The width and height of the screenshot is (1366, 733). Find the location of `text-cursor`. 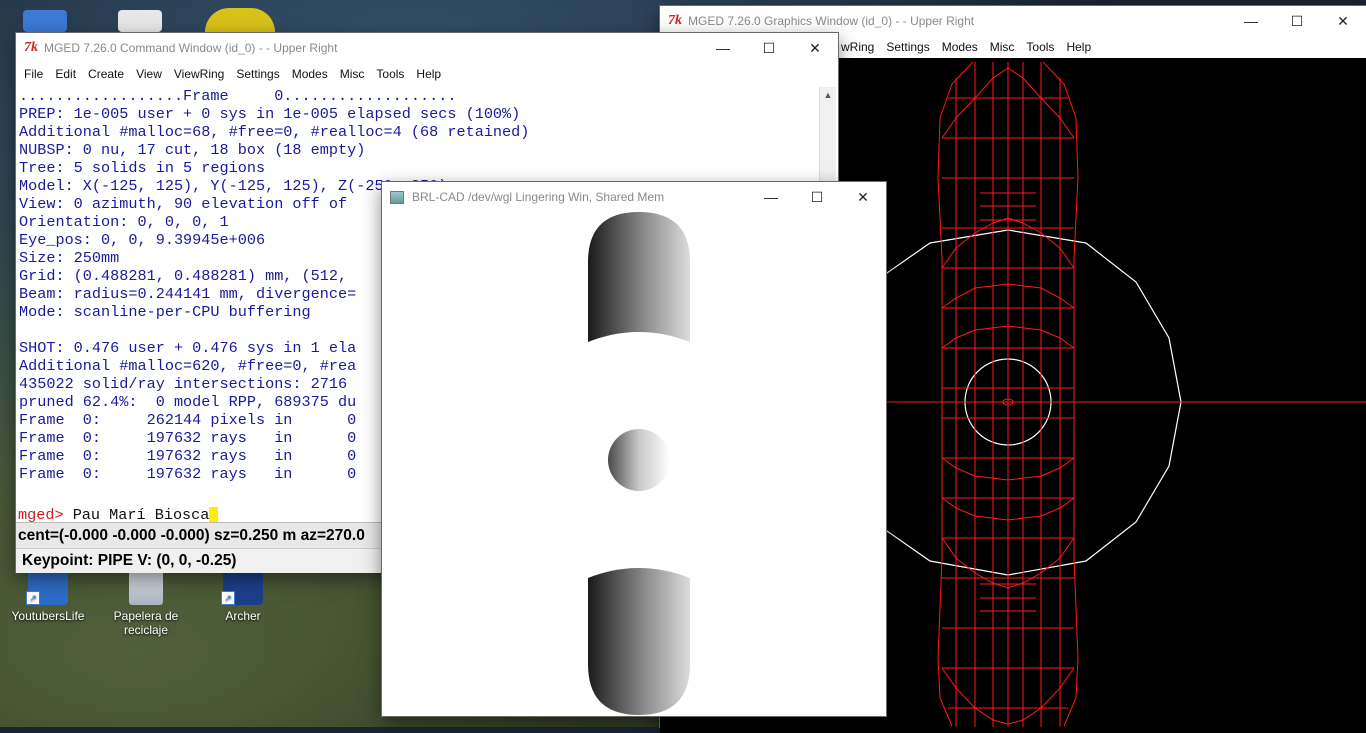

text-cursor is located at coordinates (214, 515).